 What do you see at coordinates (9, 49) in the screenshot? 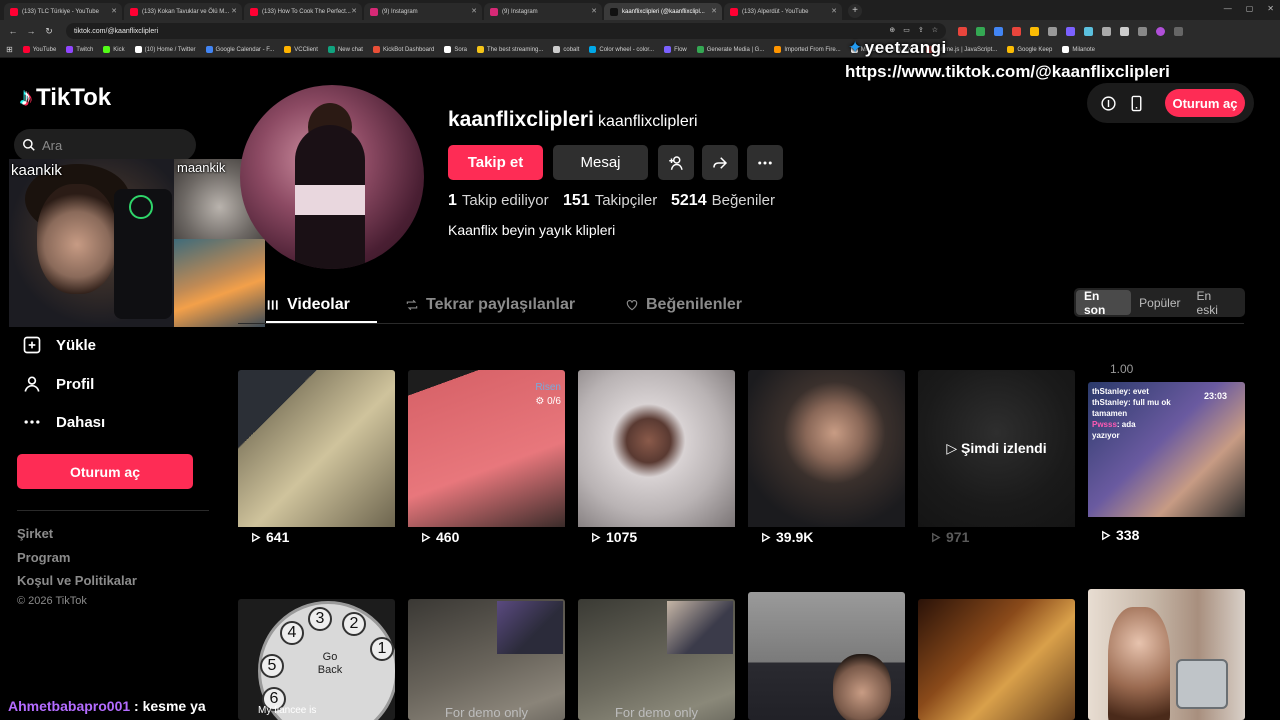
I see `apps-icon: ⊞` at bounding box center [9, 49].